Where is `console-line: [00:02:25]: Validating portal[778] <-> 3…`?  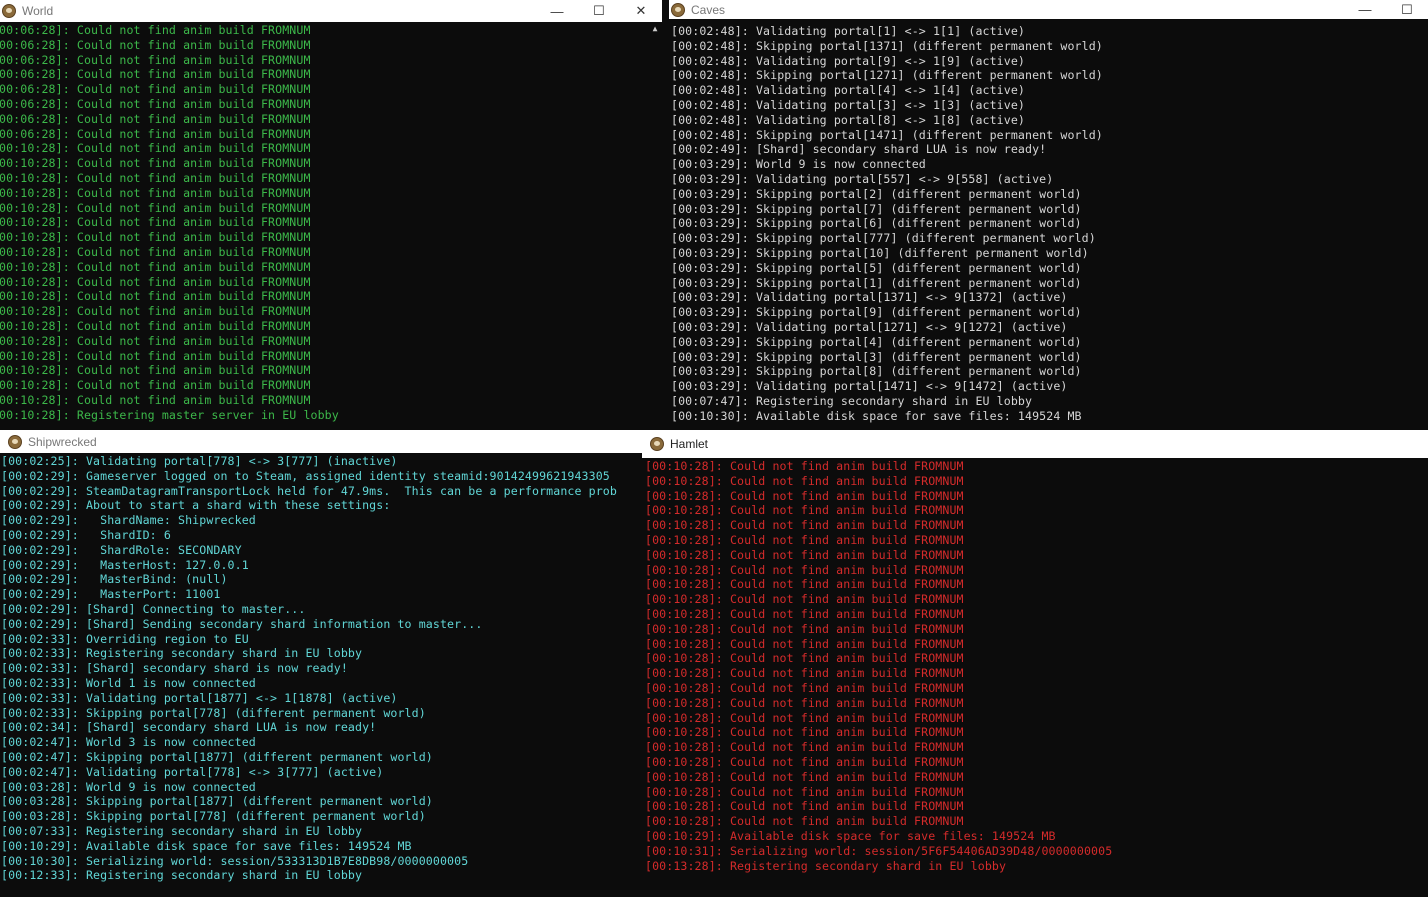 console-line: [00:02:25]: Validating portal[778] <-> 3… is located at coordinates (199, 461).